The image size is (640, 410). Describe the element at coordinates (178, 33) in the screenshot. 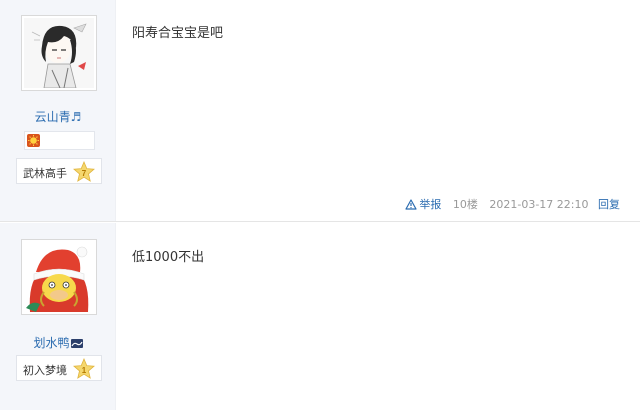

I see `post-content: 阳寿合宝宝是吧` at that location.